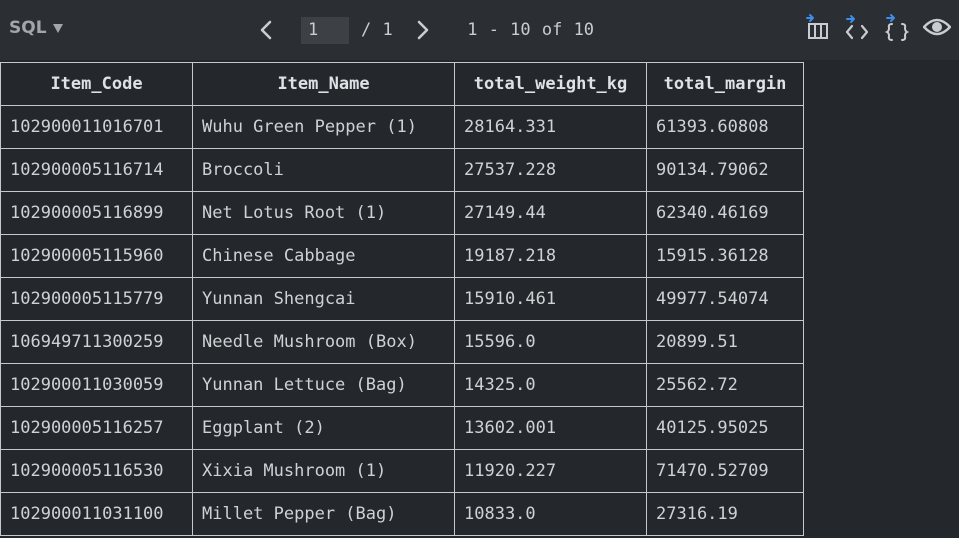 This screenshot has width=959, height=538. What do you see at coordinates (550, 342) in the screenshot?
I see `cell-total-weight-kg: 15596.0` at bounding box center [550, 342].